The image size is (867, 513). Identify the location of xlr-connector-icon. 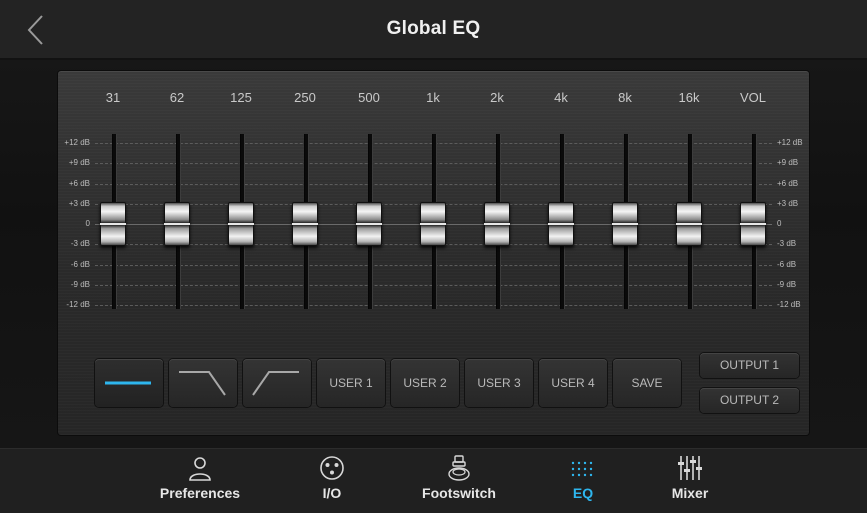
(332, 468).